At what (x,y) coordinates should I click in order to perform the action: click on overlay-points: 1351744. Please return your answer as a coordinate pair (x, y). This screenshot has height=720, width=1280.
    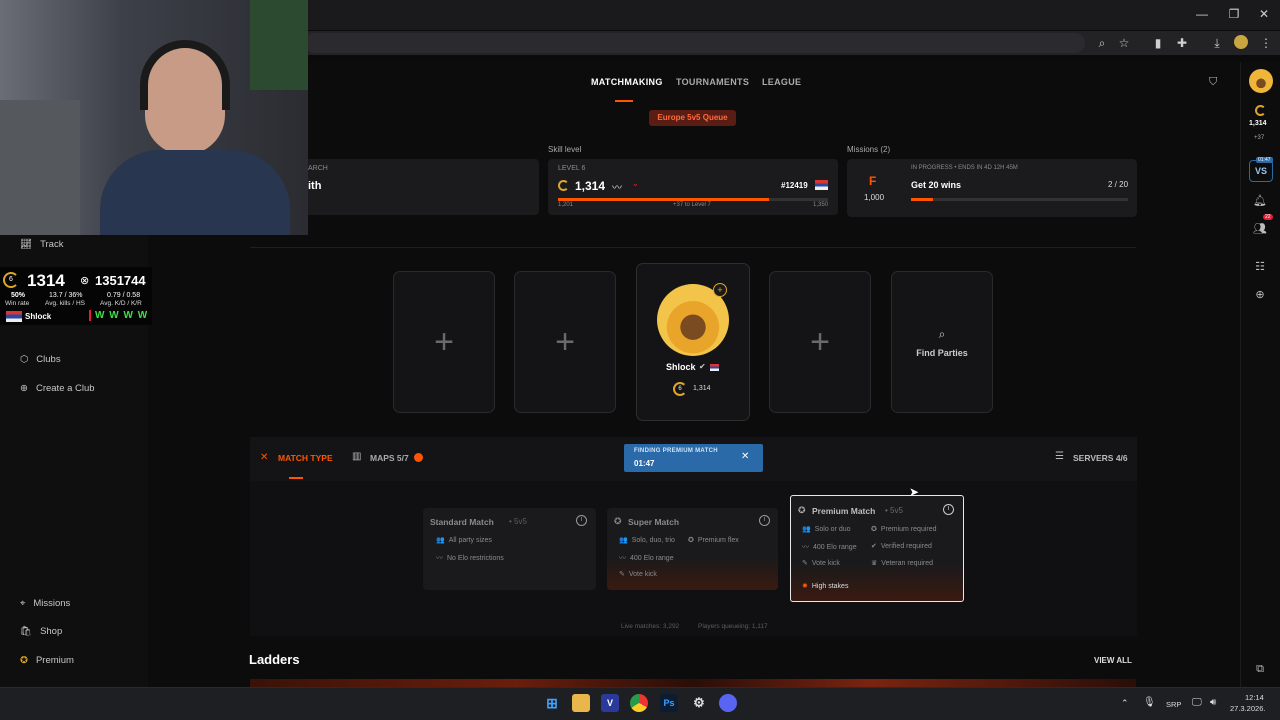
    Looking at the image, I should click on (120, 280).